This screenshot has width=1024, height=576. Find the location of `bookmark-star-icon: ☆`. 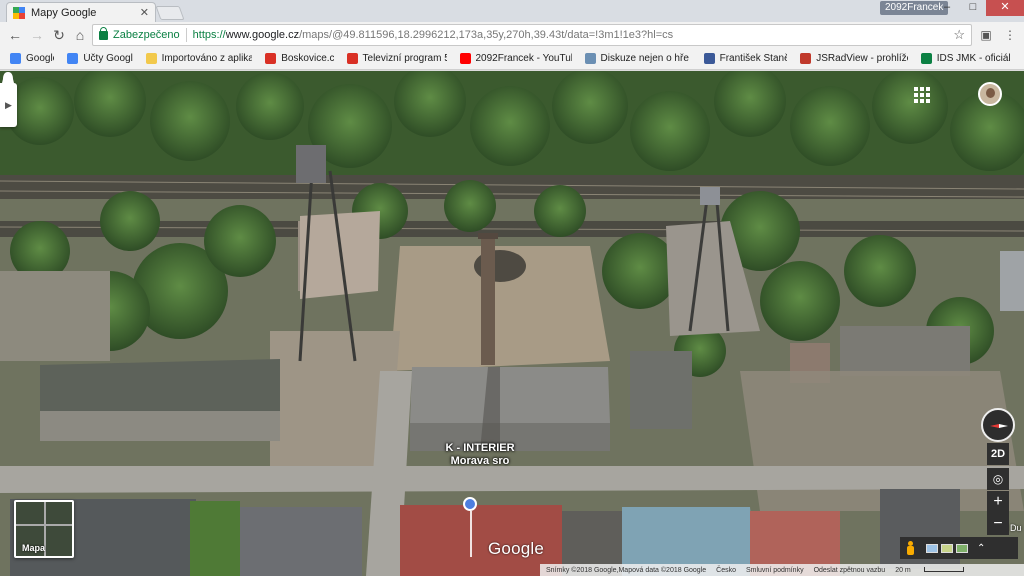

bookmark-star-icon: ☆ is located at coordinates (959, 35).